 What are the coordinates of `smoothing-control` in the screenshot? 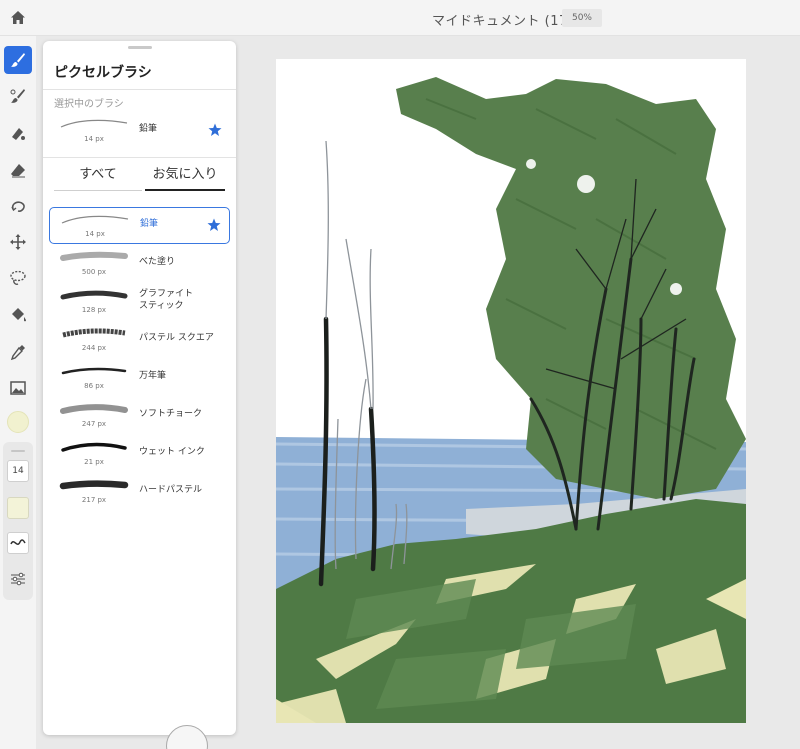 It's located at (18, 543).